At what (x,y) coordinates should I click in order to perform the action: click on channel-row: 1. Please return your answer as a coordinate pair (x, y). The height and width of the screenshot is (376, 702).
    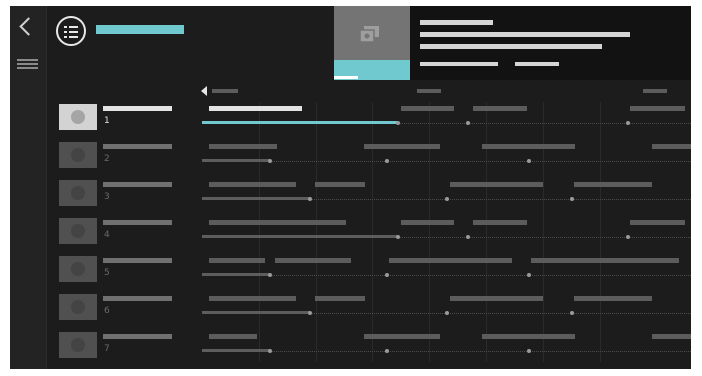
    Looking at the image, I should click on (368, 121).